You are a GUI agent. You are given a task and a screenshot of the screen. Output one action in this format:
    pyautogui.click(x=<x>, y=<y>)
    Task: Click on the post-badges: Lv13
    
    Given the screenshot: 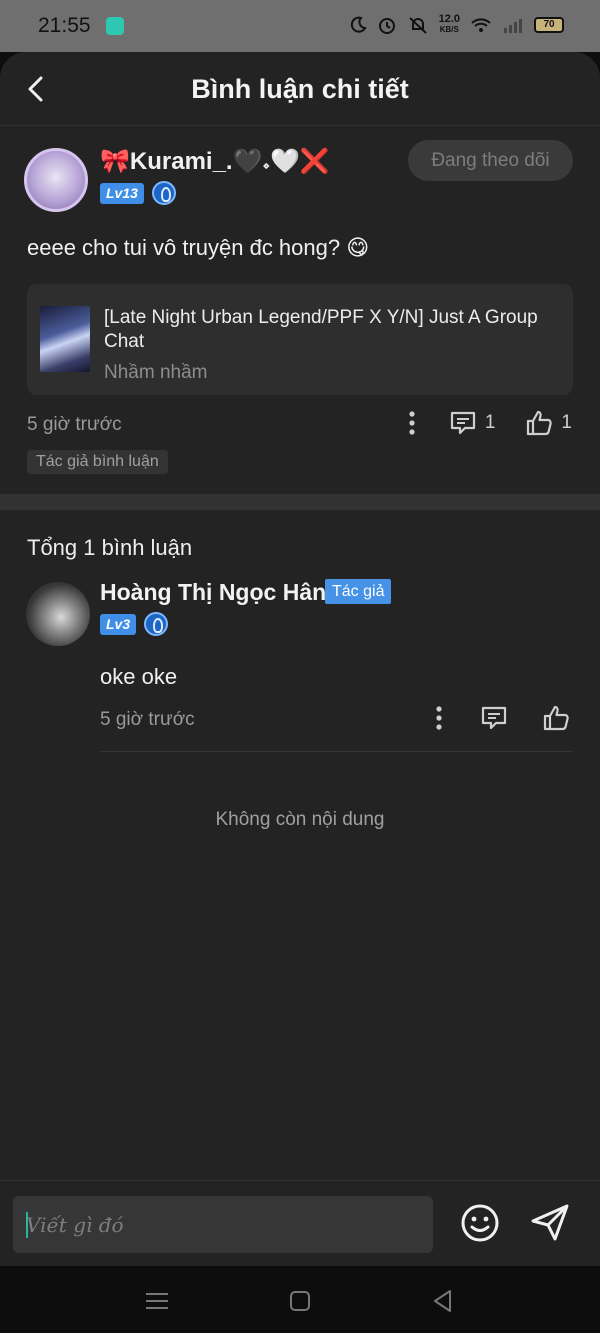 What is the action you would take?
    pyautogui.click(x=138, y=193)
    